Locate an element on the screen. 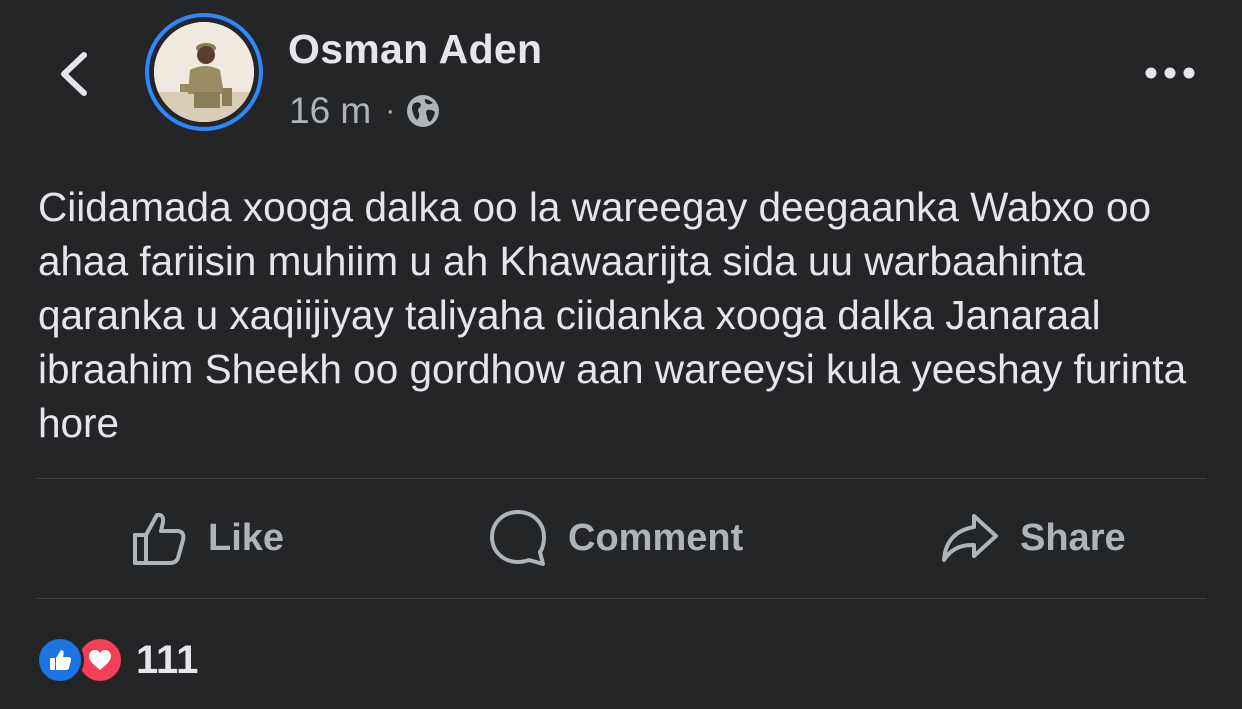 This screenshot has width=1242, height=709. avatar-story-ring is located at coordinates (204, 72).